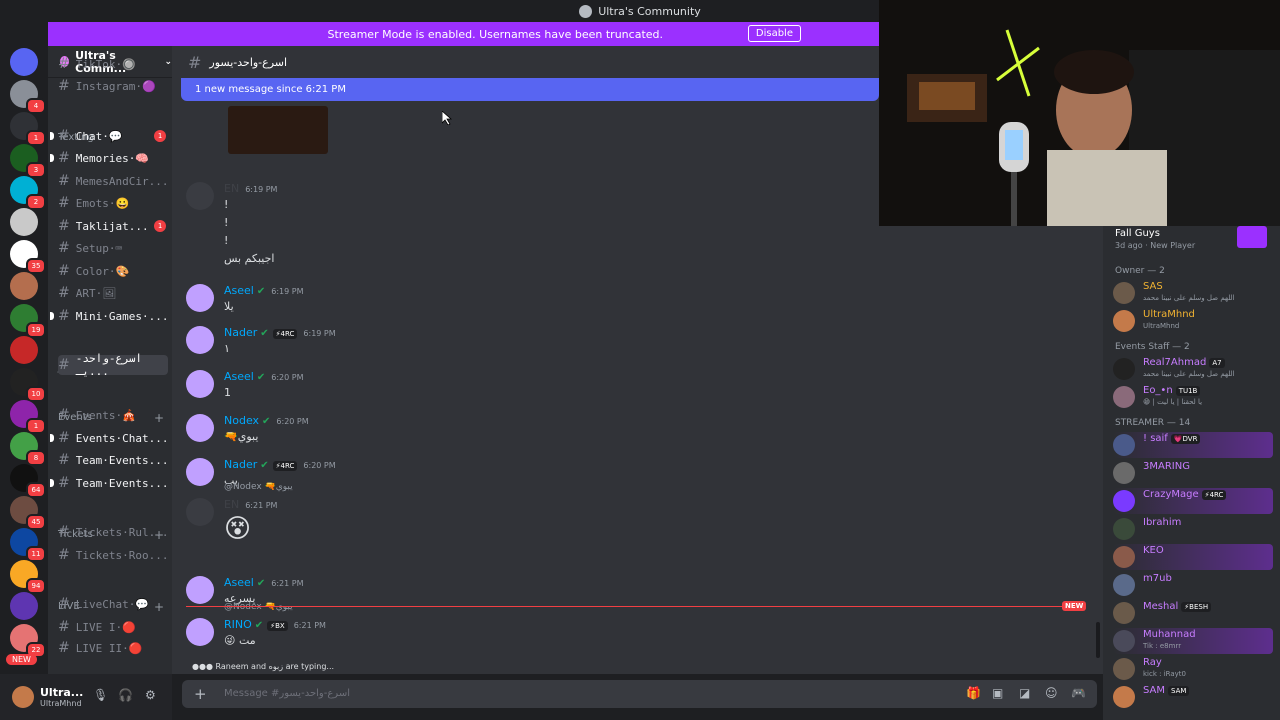  I want to click on emoji-icon: ☺, so click(1051, 693).